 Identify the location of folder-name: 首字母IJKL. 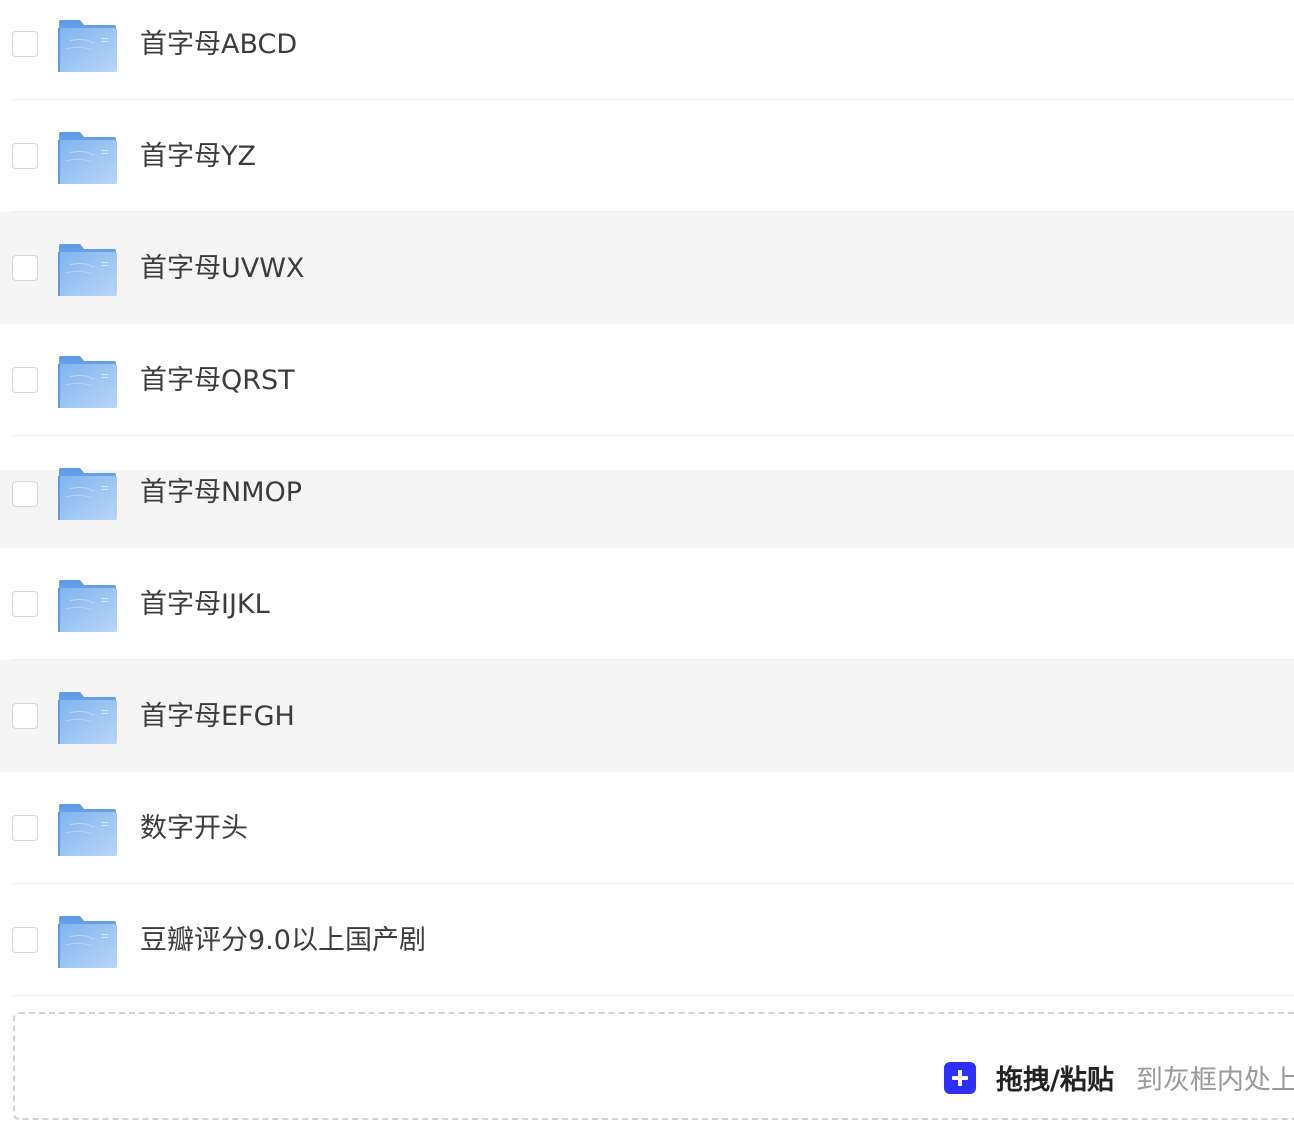
(205, 605).